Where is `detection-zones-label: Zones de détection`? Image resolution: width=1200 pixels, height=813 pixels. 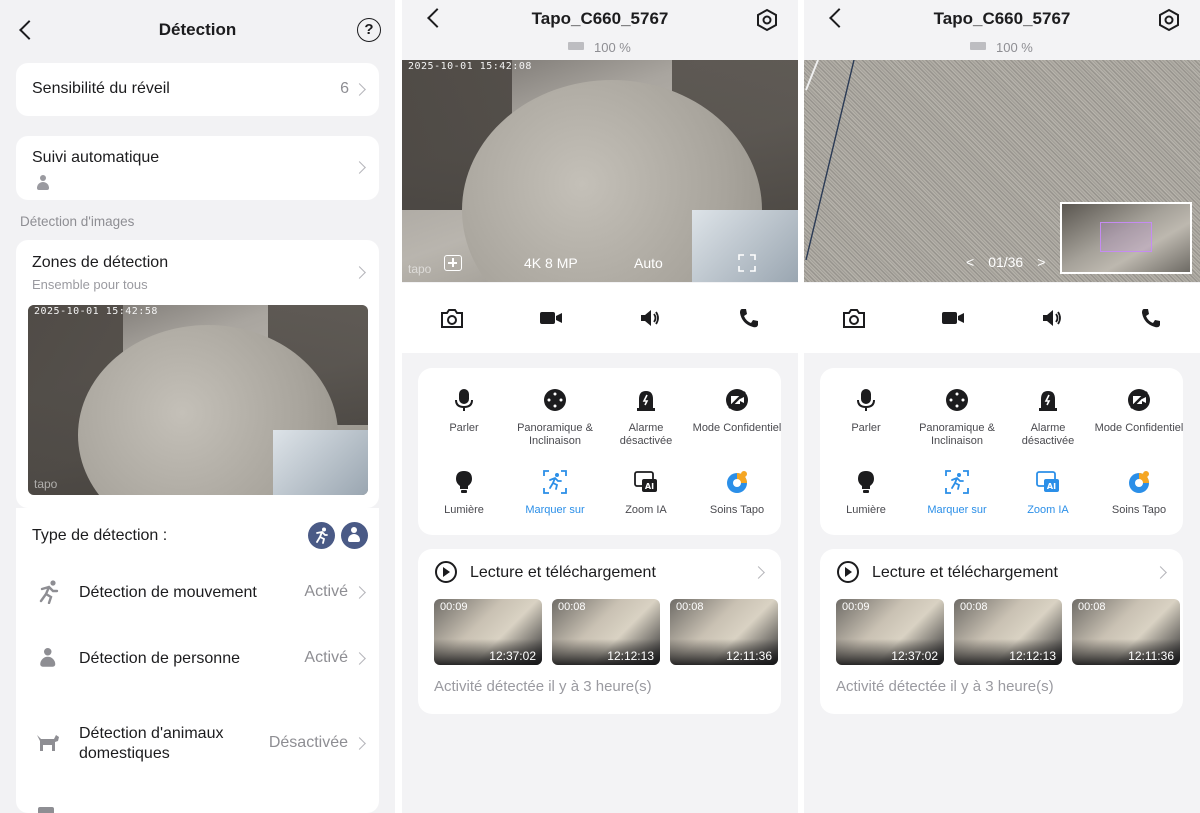
detection-zones-label: Zones de détection is located at coordinates (100, 262).